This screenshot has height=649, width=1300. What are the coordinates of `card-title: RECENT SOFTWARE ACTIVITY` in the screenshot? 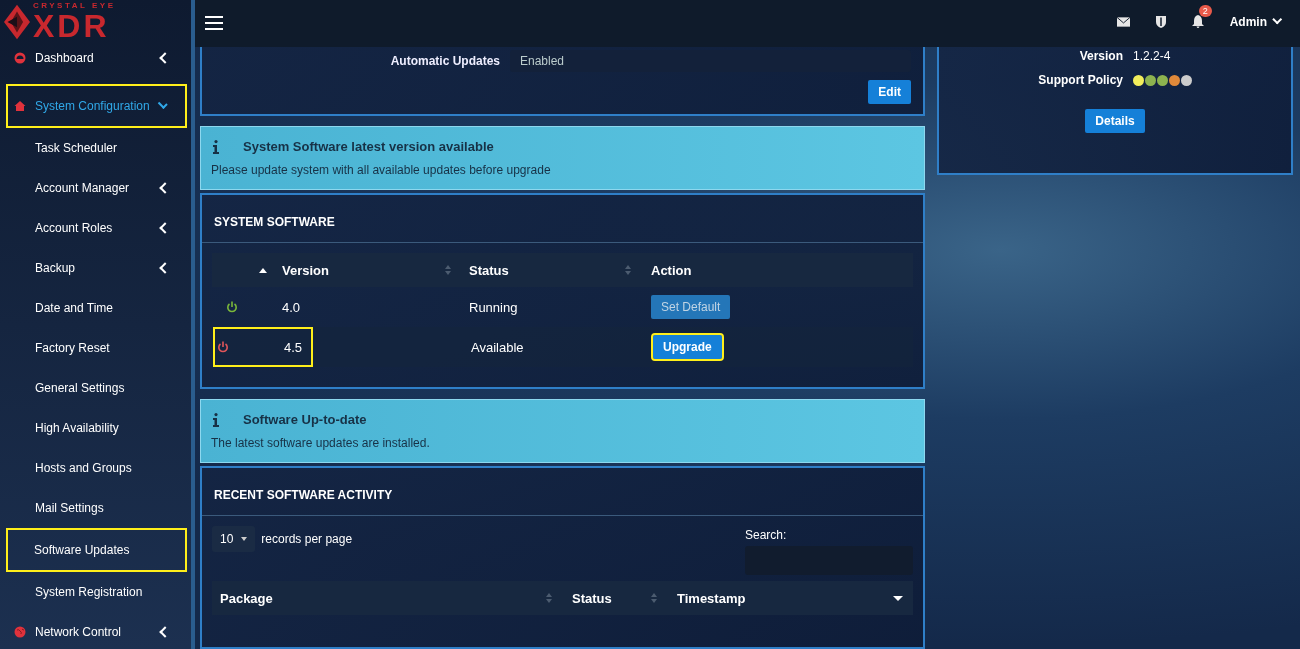 It's located at (303, 495).